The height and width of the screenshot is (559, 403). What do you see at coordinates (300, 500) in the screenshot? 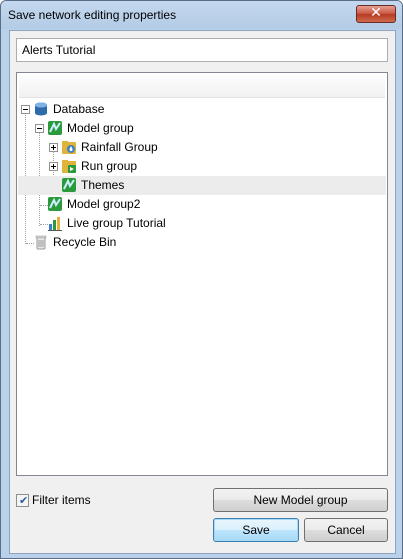
I see `new-model-group-button: New Model group` at bounding box center [300, 500].